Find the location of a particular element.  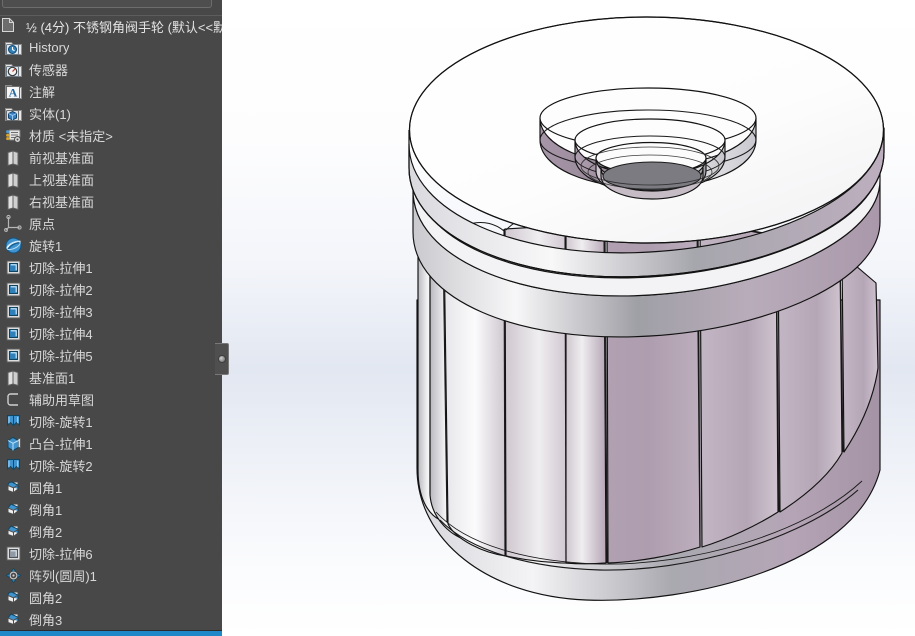

panel-splitter-handle is located at coordinates (222, 359).